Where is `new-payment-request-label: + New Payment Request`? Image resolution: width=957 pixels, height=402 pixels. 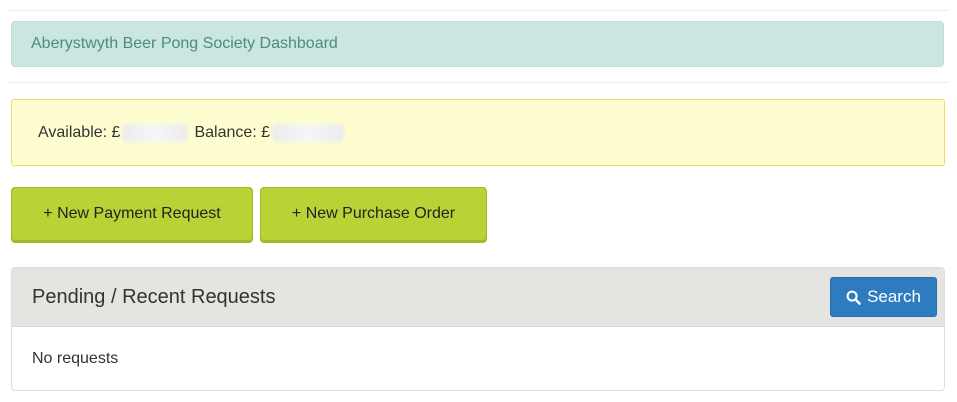 new-payment-request-label: + New Payment Request is located at coordinates (132, 213).